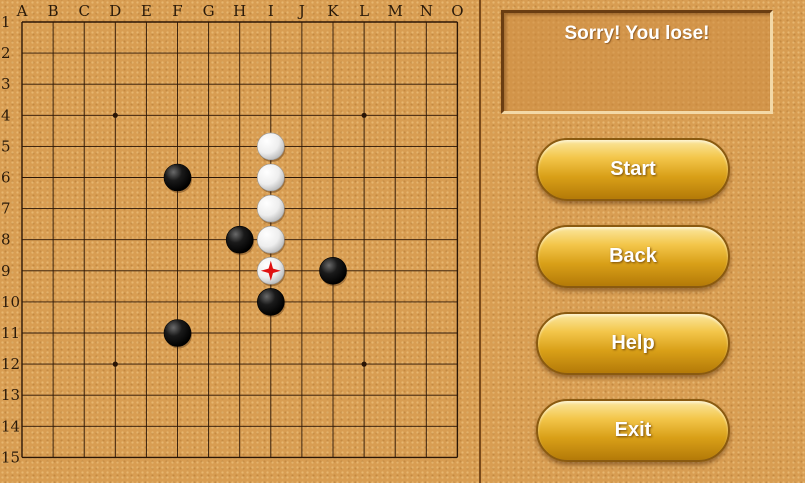  Describe the element at coordinates (10, 333) in the screenshot. I see `row-label: 11` at that location.